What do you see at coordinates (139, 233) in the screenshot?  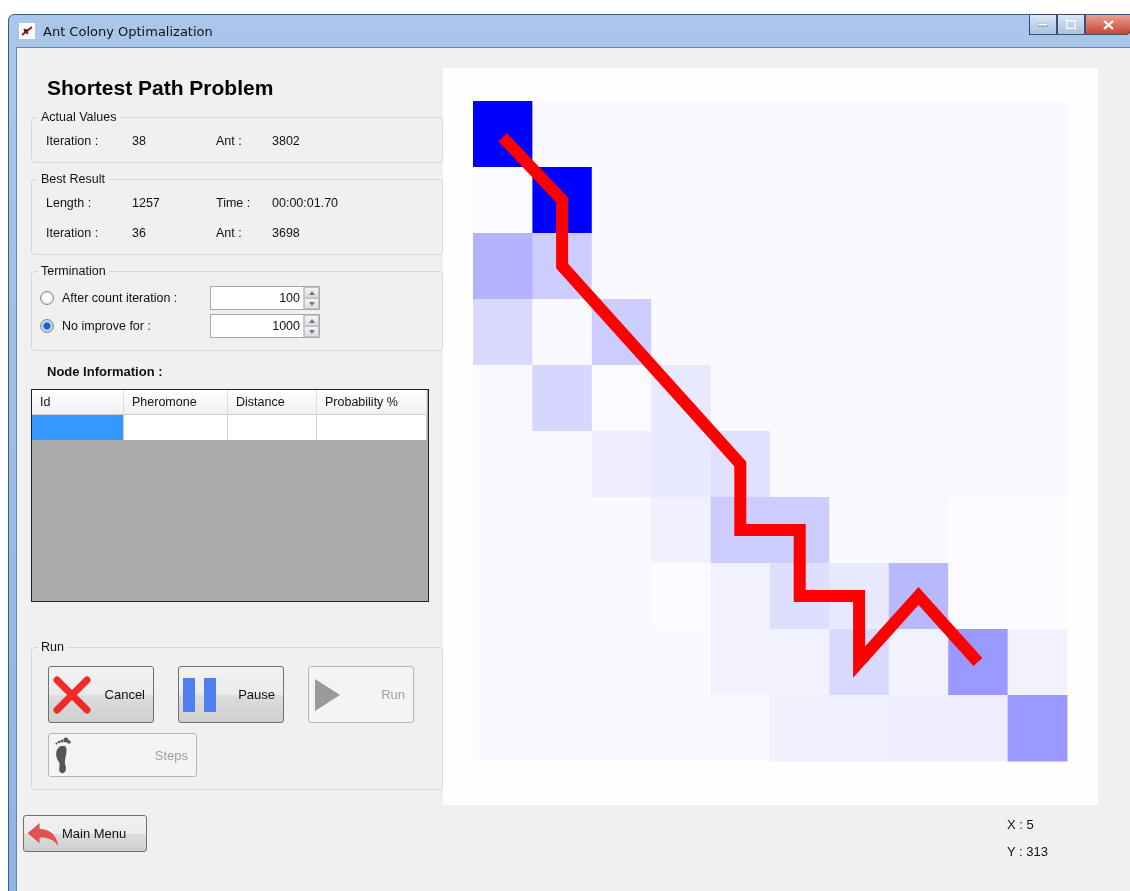 I see `field-value: 36` at bounding box center [139, 233].